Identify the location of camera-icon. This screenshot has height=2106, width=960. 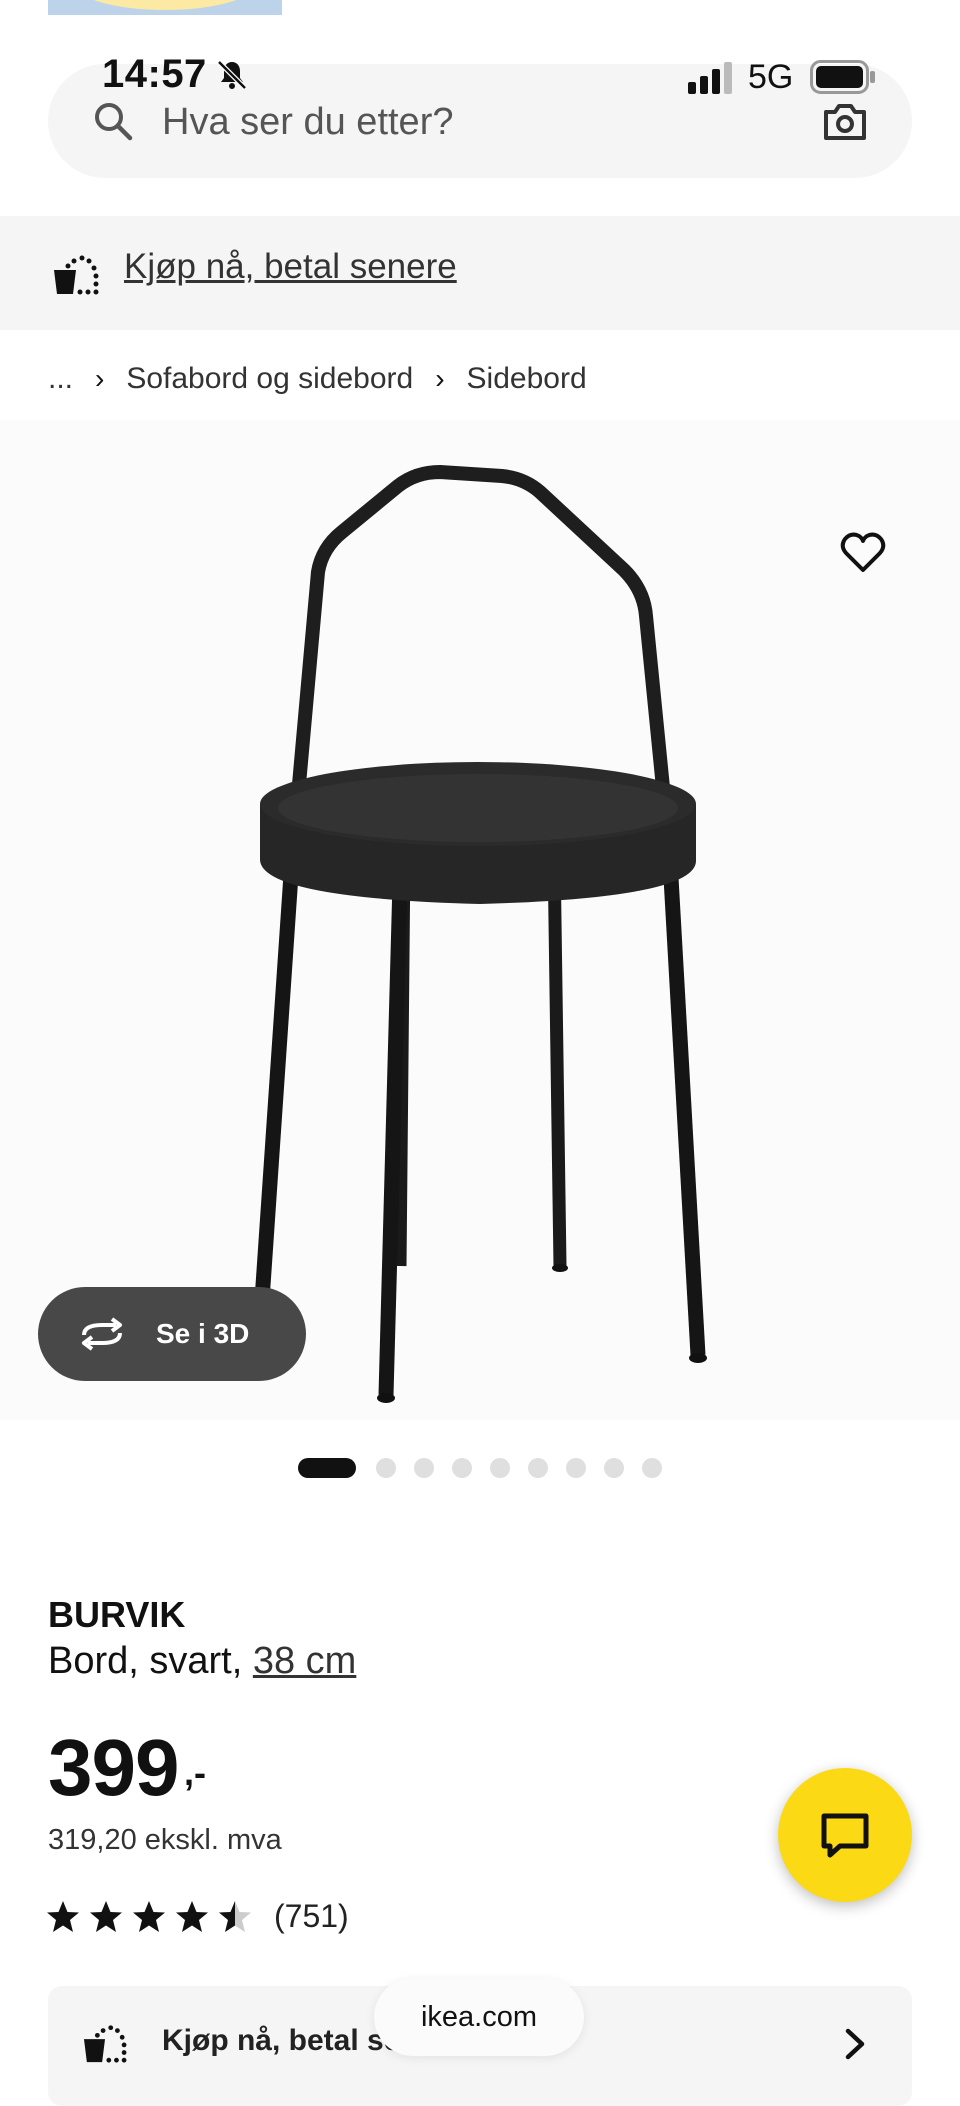
(845, 121).